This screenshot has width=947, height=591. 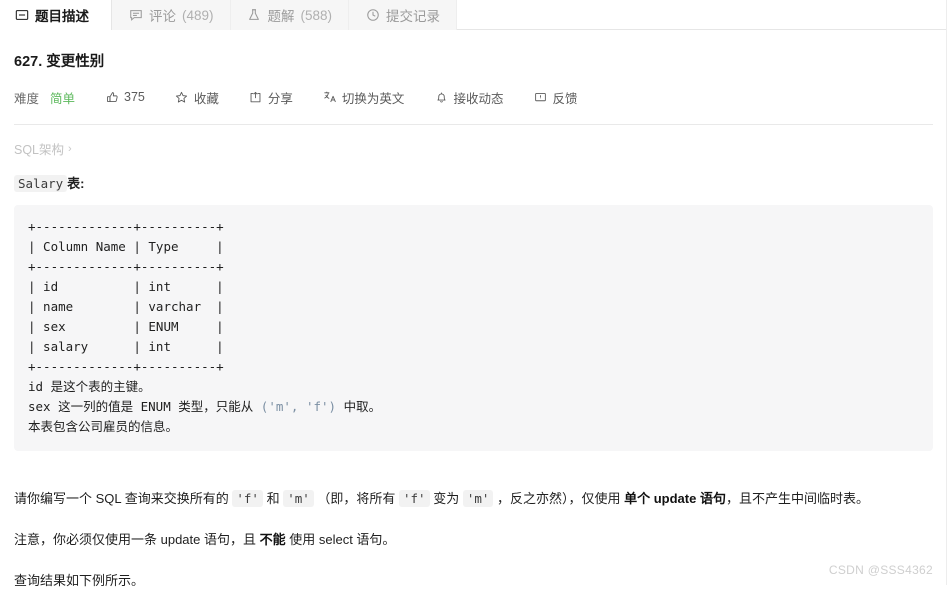 What do you see at coordinates (473, 540) in the screenshot?
I see `paragraph-note: 注意，你必须仅使用一条 update 语句，且 不能 使用 select 语句。` at bounding box center [473, 540].